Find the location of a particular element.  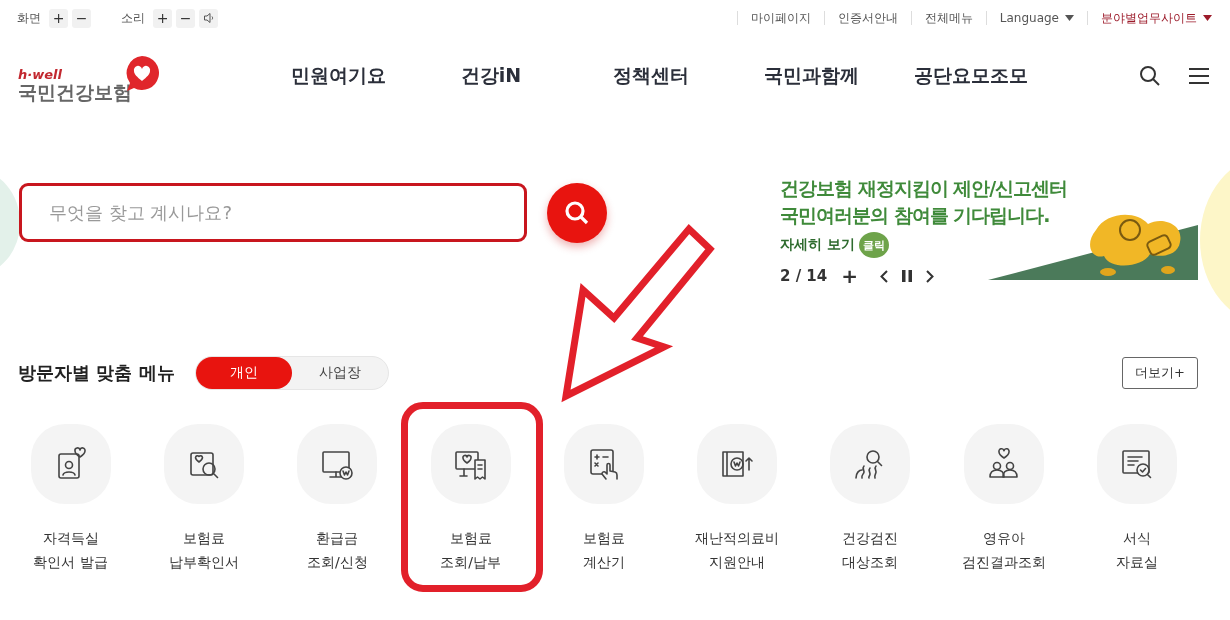

speaker-icon is located at coordinates (208, 18).